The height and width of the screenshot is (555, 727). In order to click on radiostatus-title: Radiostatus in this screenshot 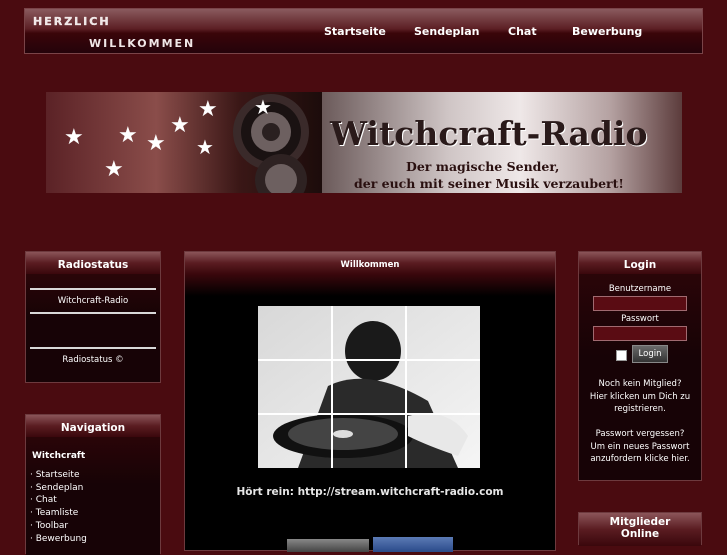, I will do `click(93, 263)`.